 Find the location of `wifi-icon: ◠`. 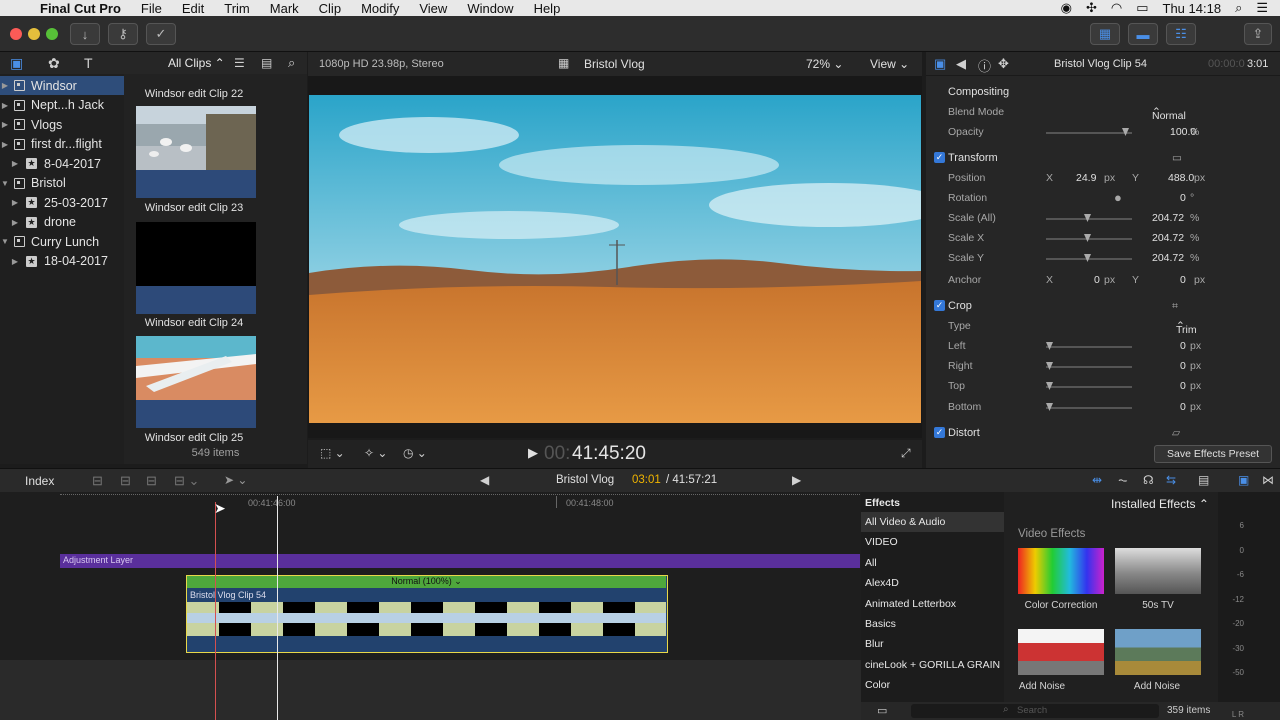

wifi-icon: ◠ is located at coordinates (1116, 8).